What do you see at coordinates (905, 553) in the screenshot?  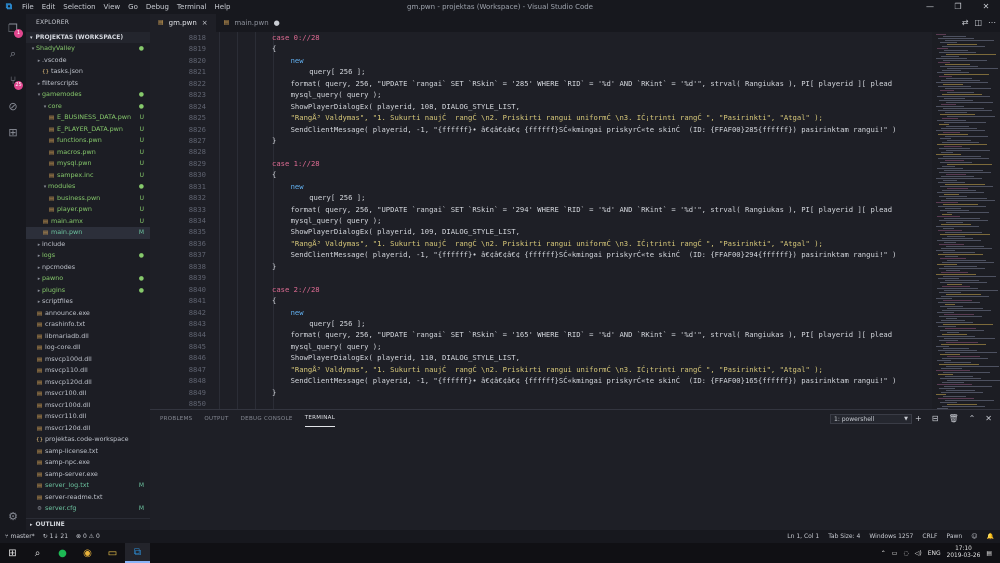 I see `tray-network-icon: ◌` at bounding box center [905, 553].